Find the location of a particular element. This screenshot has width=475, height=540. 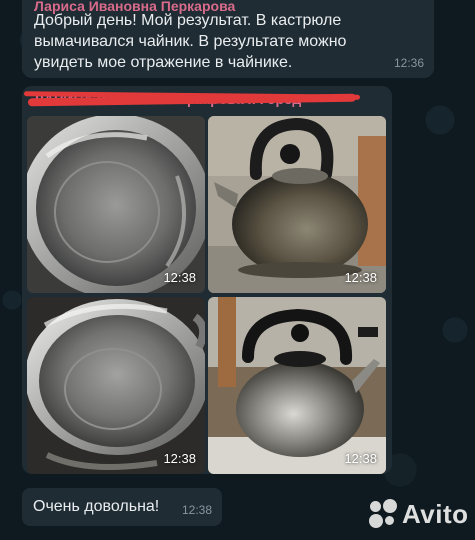

avito-dots-icon is located at coordinates (383, 514).